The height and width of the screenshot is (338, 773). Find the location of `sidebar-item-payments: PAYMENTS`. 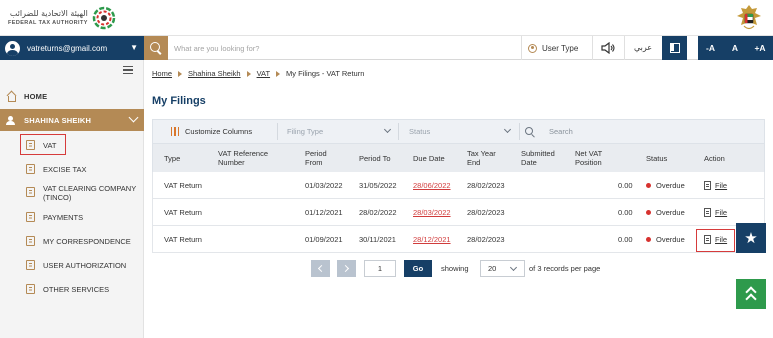

sidebar-item-payments: PAYMENTS is located at coordinates (72, 217).